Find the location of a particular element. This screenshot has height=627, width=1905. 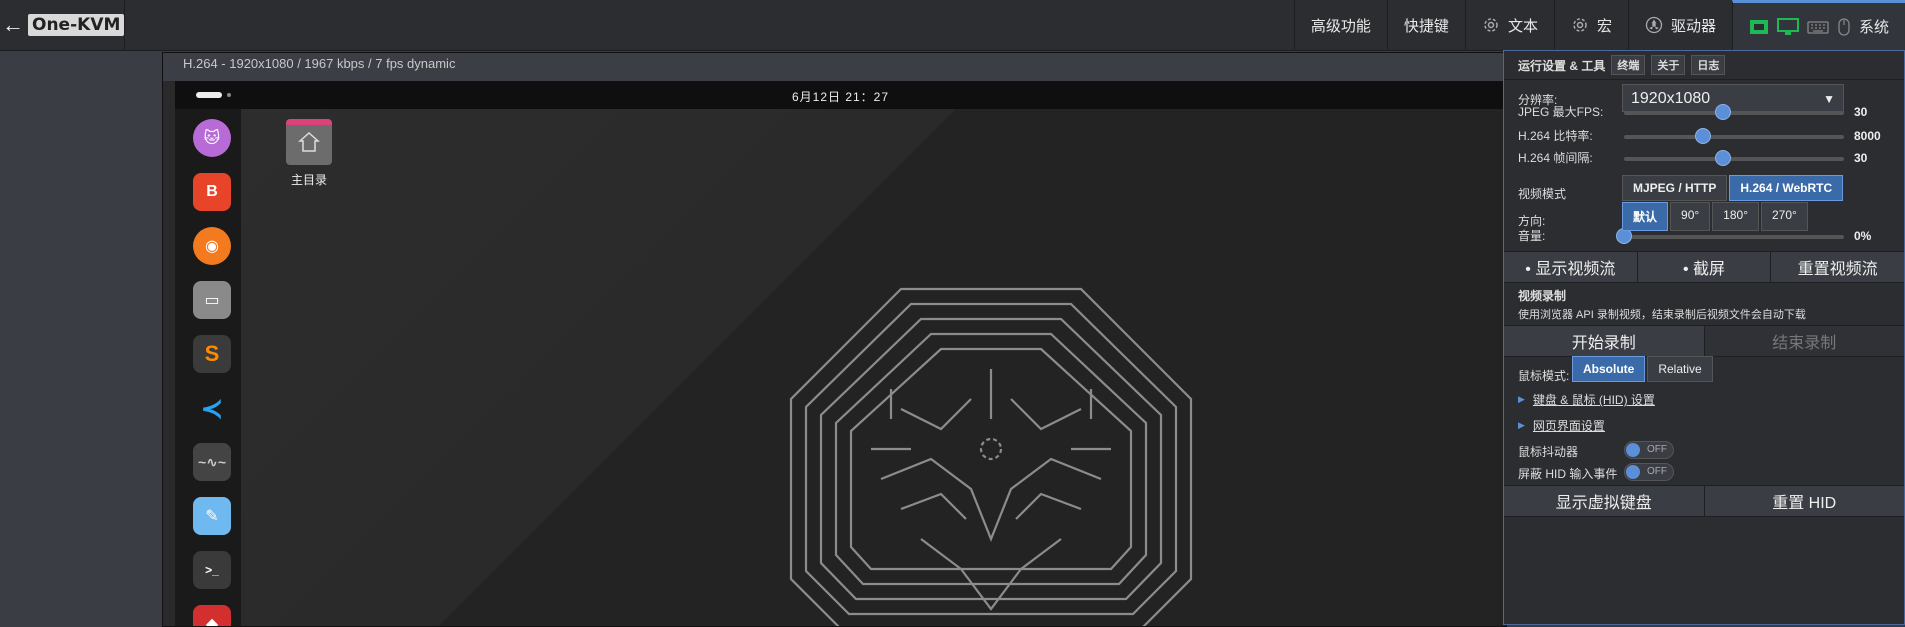

nav-label: 驱动器 is located at coordinates (1693, 26).